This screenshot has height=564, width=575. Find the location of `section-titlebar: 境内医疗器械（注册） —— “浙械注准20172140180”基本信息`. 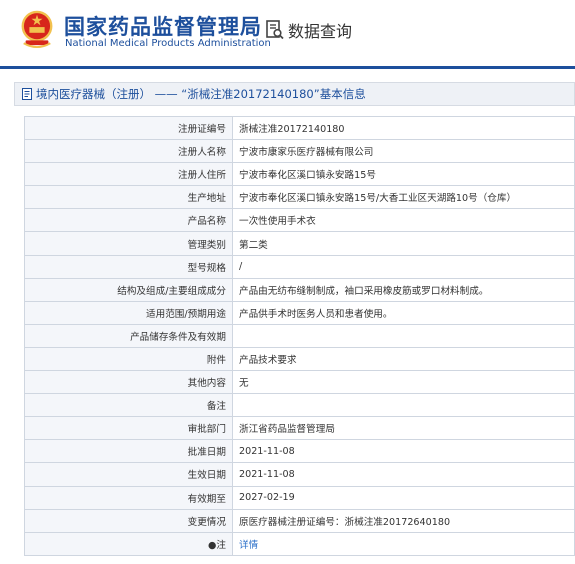

section-titlebar: 境内医疗器械（注册） —— “浙械注准20172140180”基本信息 is located at coordinates (294, 94).